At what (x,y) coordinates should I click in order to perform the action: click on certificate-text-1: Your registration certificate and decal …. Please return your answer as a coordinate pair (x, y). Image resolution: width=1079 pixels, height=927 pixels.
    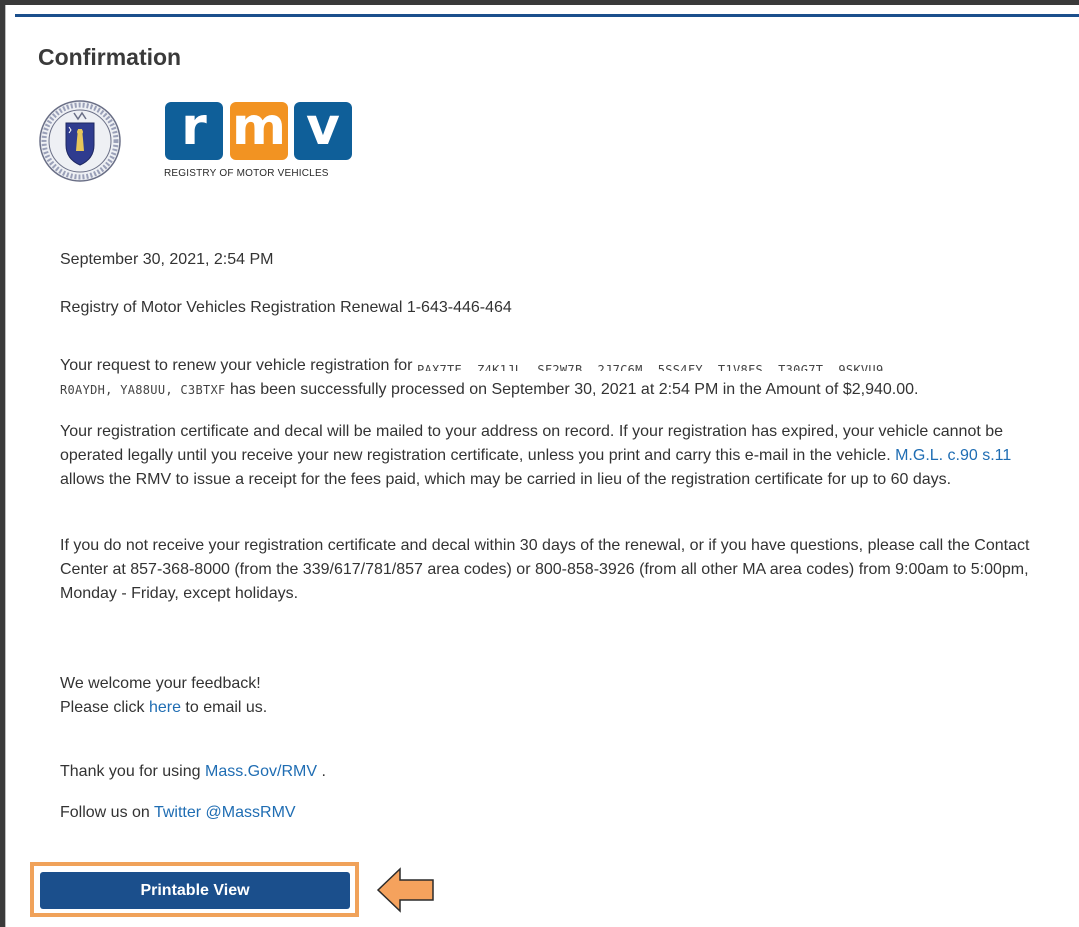
    Looking at the image, I should click on (532, 443).